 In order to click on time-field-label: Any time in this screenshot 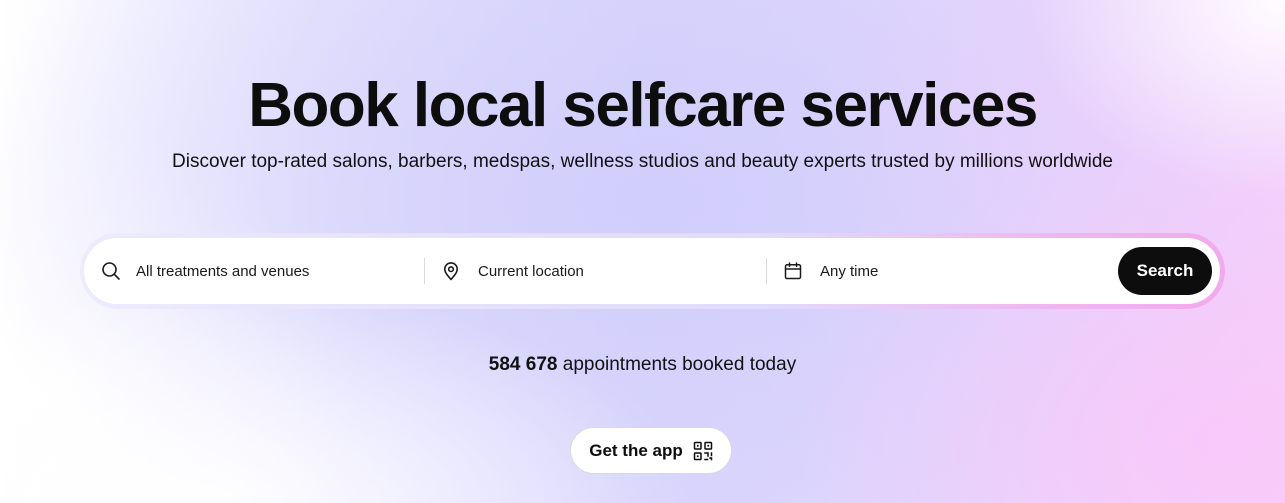, I will do `click(849, 271)`.